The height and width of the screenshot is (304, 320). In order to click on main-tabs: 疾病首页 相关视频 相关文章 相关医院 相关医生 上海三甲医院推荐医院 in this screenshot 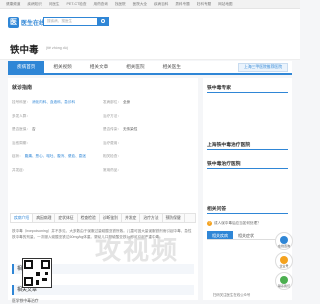, I will do `click(150, 68)`.